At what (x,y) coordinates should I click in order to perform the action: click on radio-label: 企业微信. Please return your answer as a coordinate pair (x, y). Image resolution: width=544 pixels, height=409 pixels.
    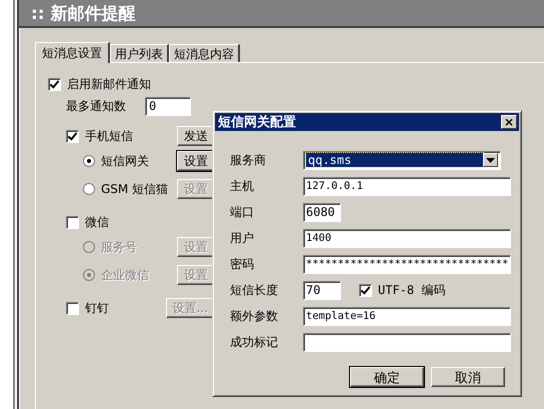
    Looking at the image, I should click on (125, 275).